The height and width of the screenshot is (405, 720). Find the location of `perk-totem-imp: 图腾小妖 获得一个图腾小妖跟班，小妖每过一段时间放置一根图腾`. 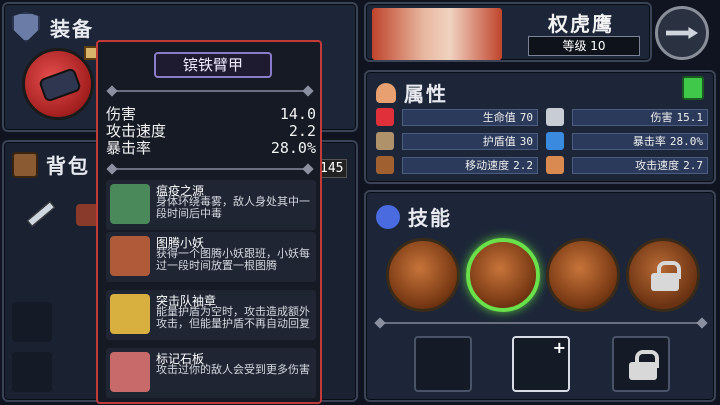

perk-totem-imp: 图腾小妖 获得一个图腾小妖跟班，小妖每过一段时间放置一根图腾 is located at coordinates (211, 257).